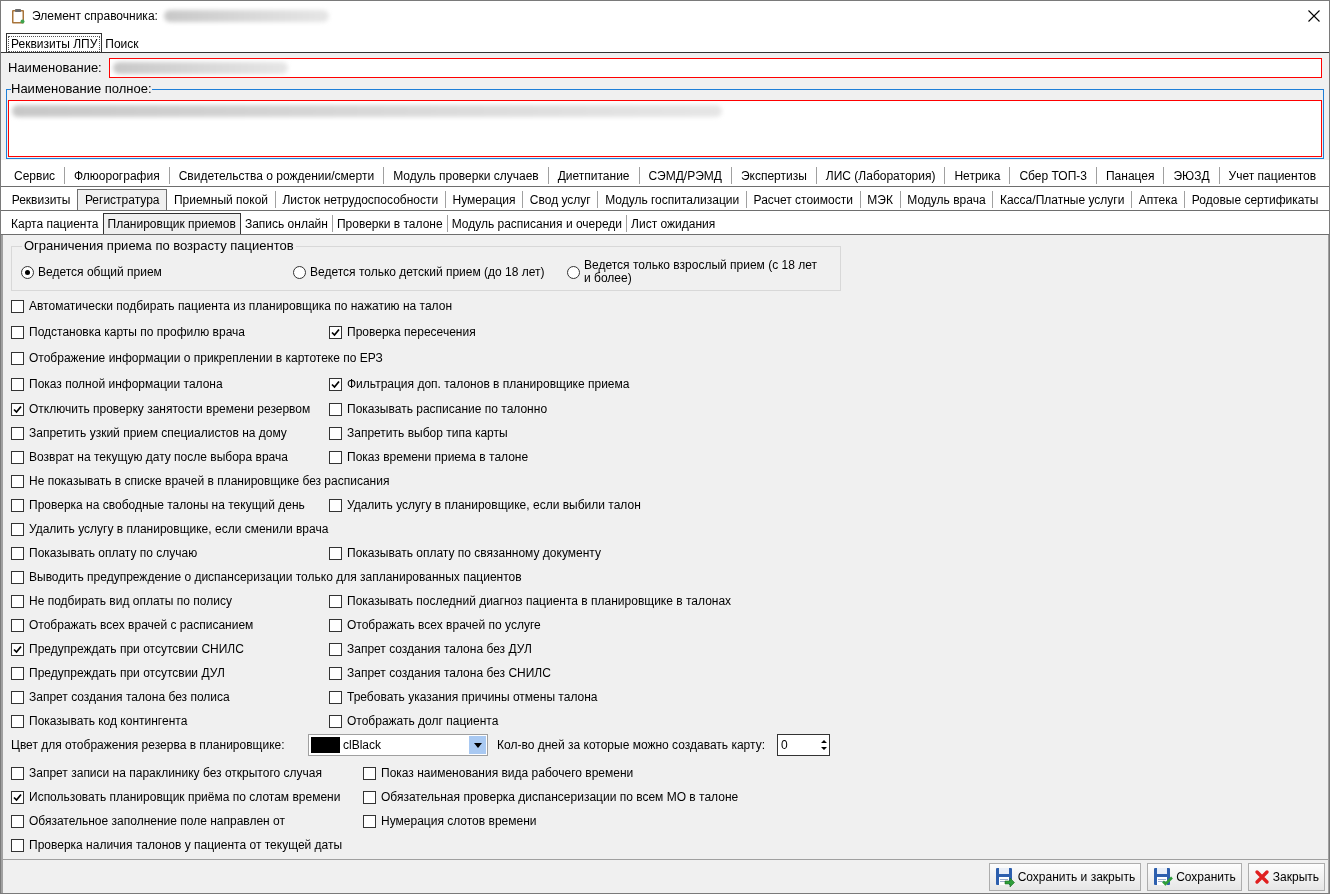 Image resolution: width=1330 pixels, height=894 pixels. Describe the element at coordinates (54, 42) in the screenshot. I see `tab: Реквизиты ЛПУ` at that location.